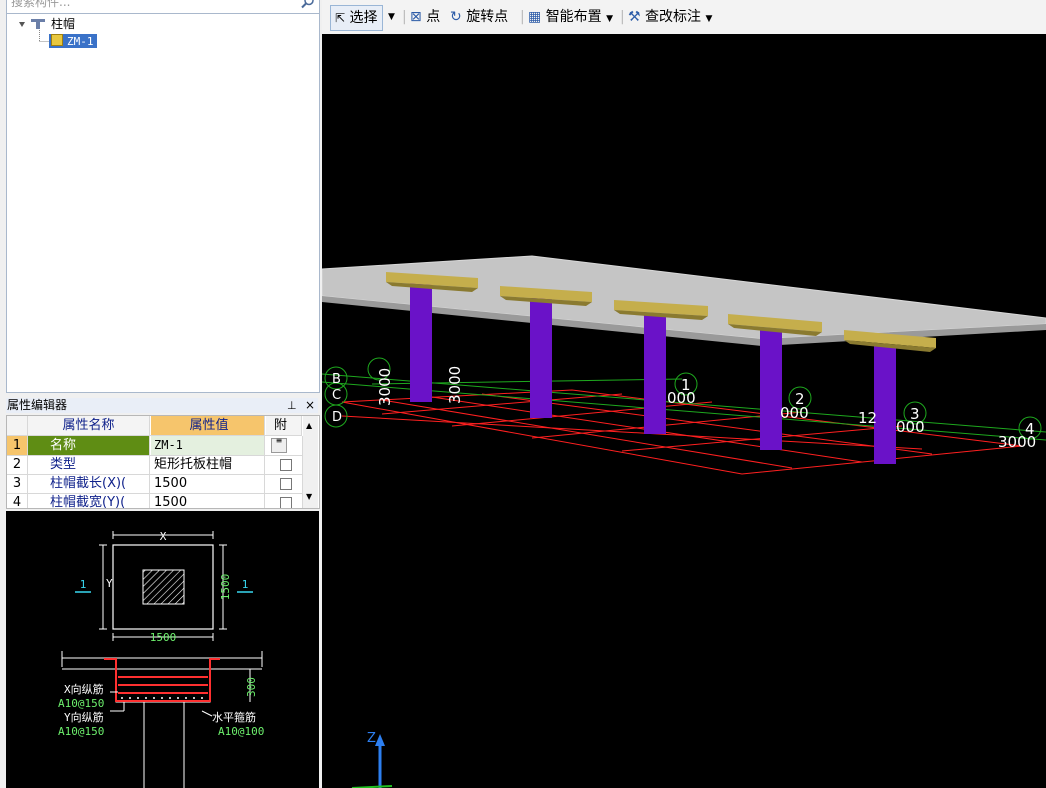  I want to click on table-row: 4 柱帽截宽(Y)( 1500, so click(155, 500).